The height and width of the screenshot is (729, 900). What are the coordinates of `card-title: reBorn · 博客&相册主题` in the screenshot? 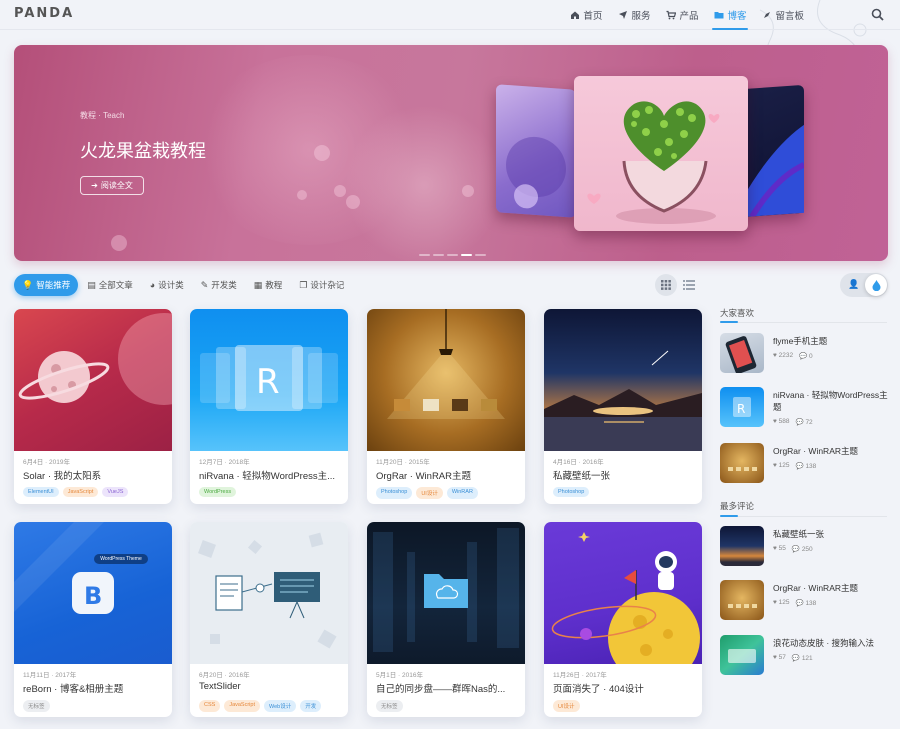 It's located at (94, 688).